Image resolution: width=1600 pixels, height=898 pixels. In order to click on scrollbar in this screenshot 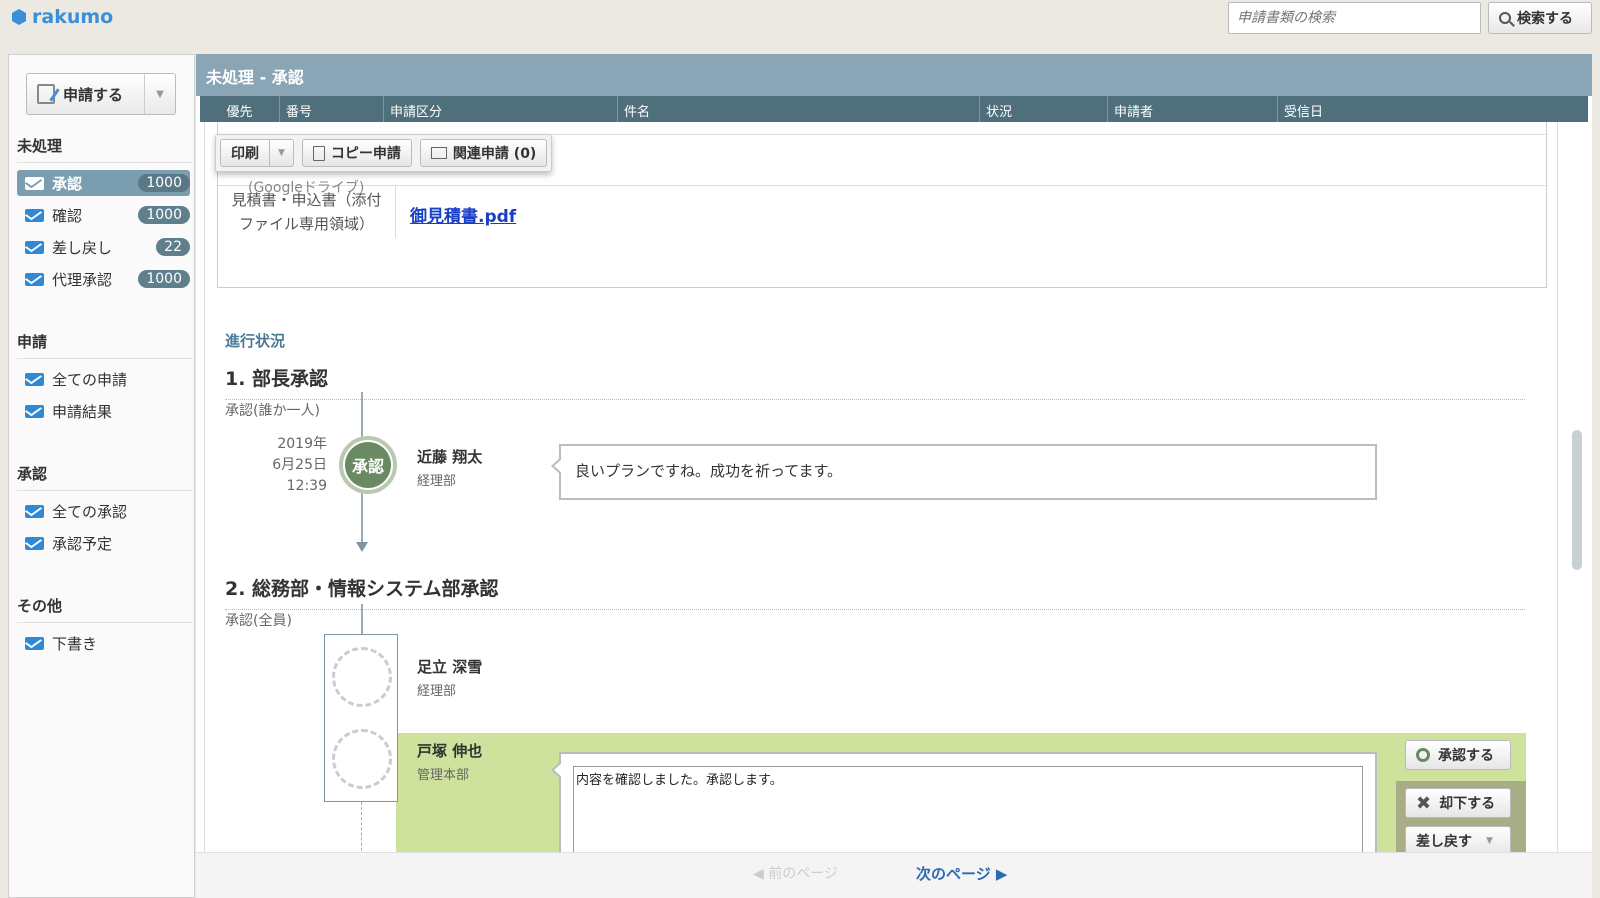, I will do `click(1578, 487)`.